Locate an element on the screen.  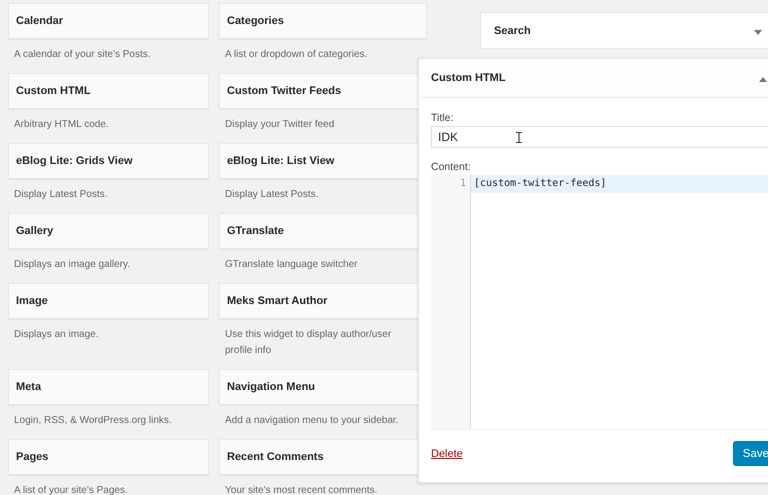
widget-description: Use this widget to display author/user profile info is located at coordinates (308, 343).